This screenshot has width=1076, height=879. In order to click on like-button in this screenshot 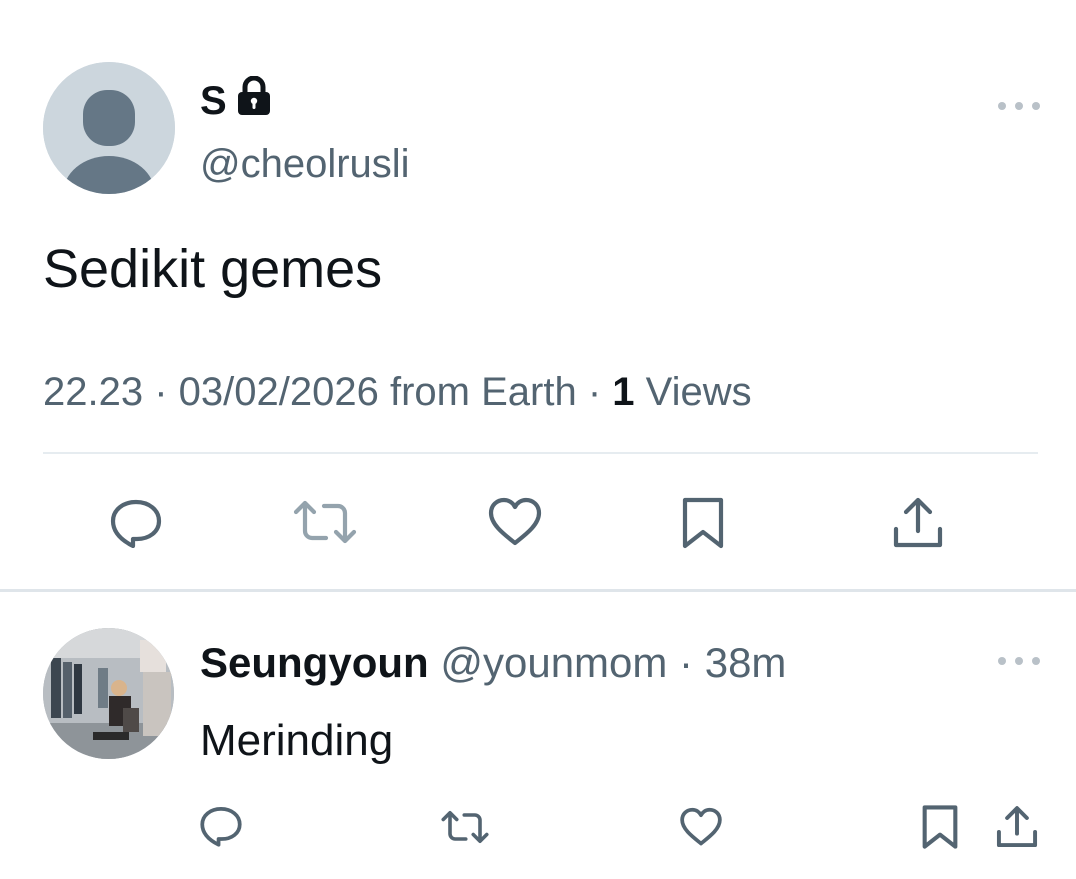, I will do `click(515, 522)`.